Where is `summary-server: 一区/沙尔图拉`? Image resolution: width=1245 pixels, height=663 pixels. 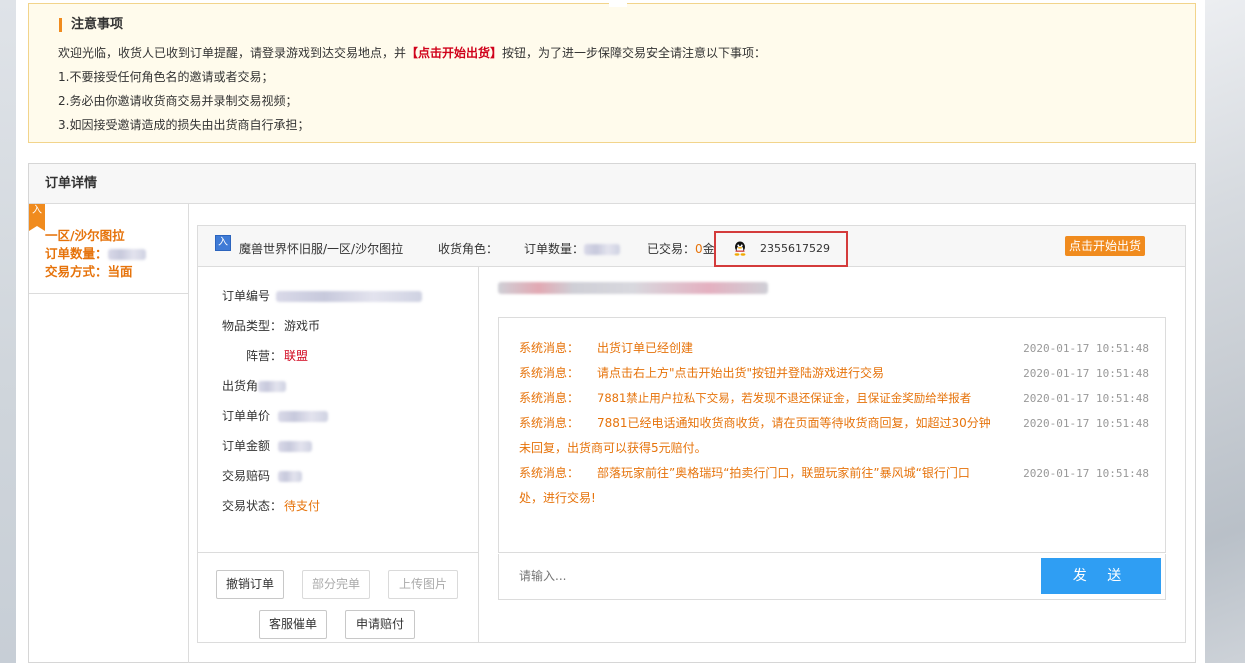 summary-server: 一区/沙尔图拉 is located at coordinates (85, 235).